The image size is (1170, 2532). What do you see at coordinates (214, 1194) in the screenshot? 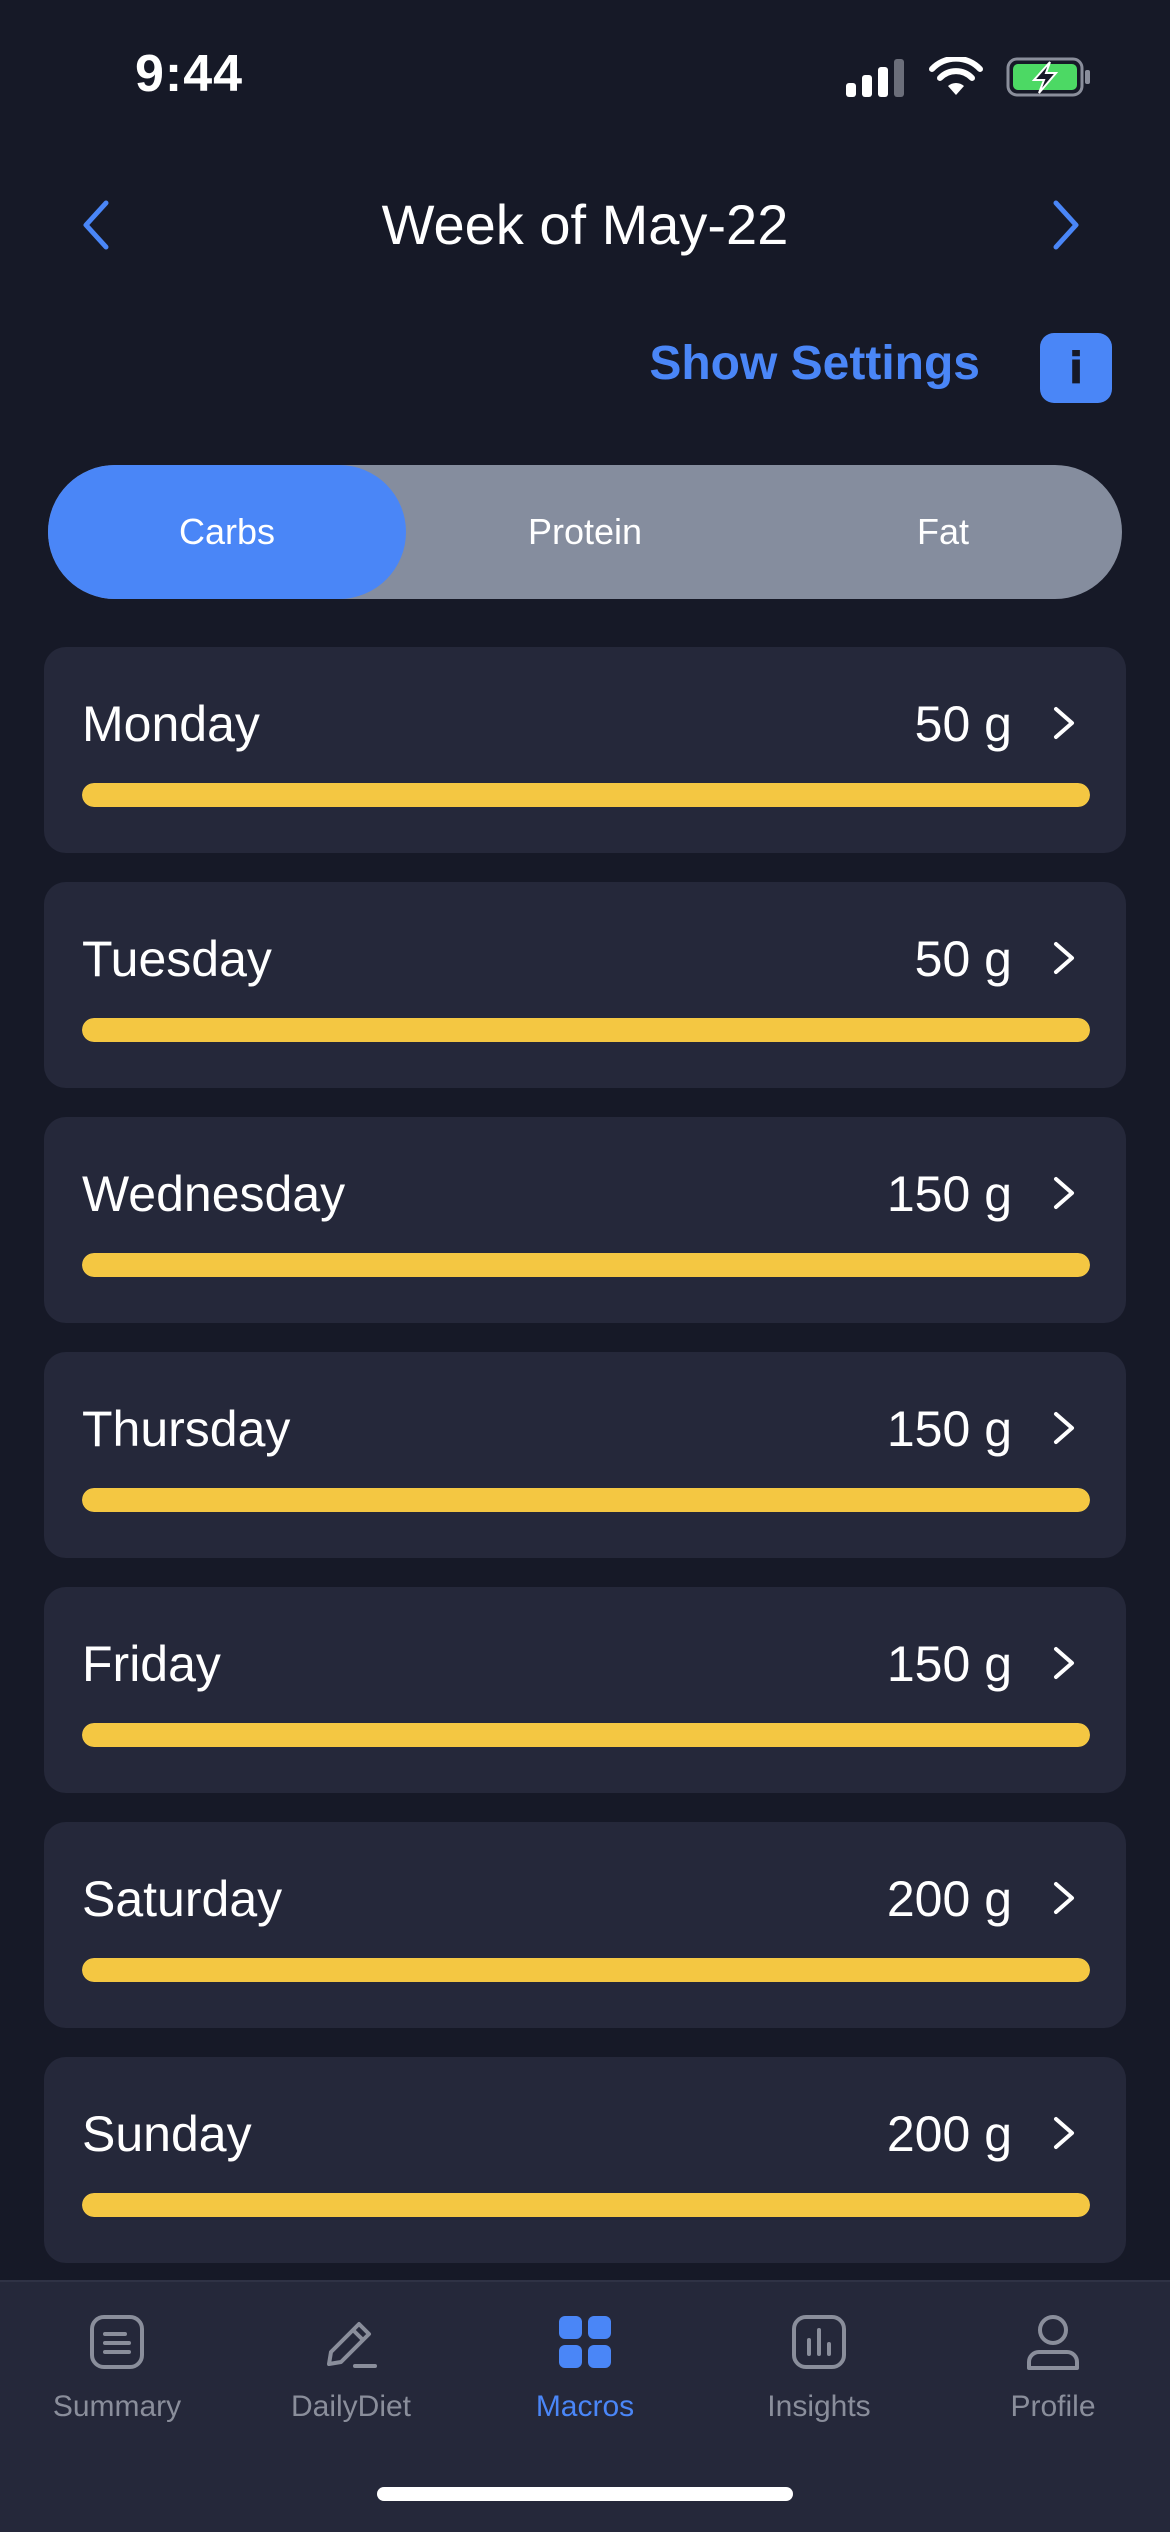
I see `day-name: Wednesday` at bounding box center [214, 1194].